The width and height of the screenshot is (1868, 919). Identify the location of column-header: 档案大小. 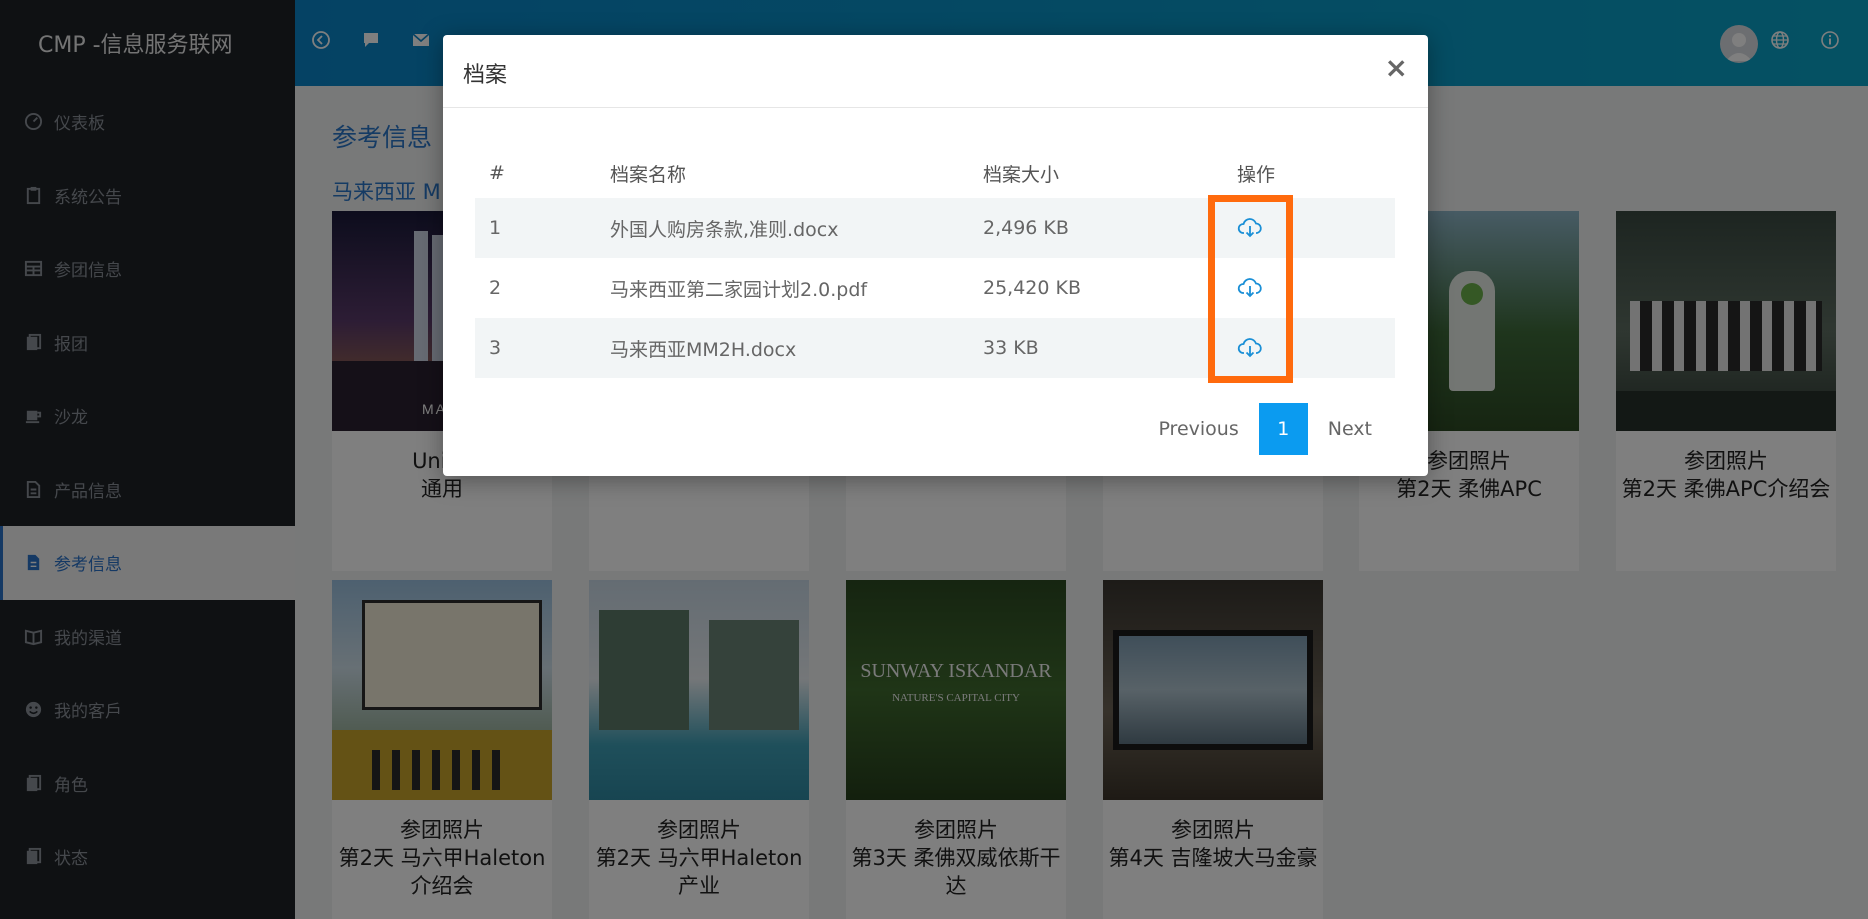
(1021, 174).